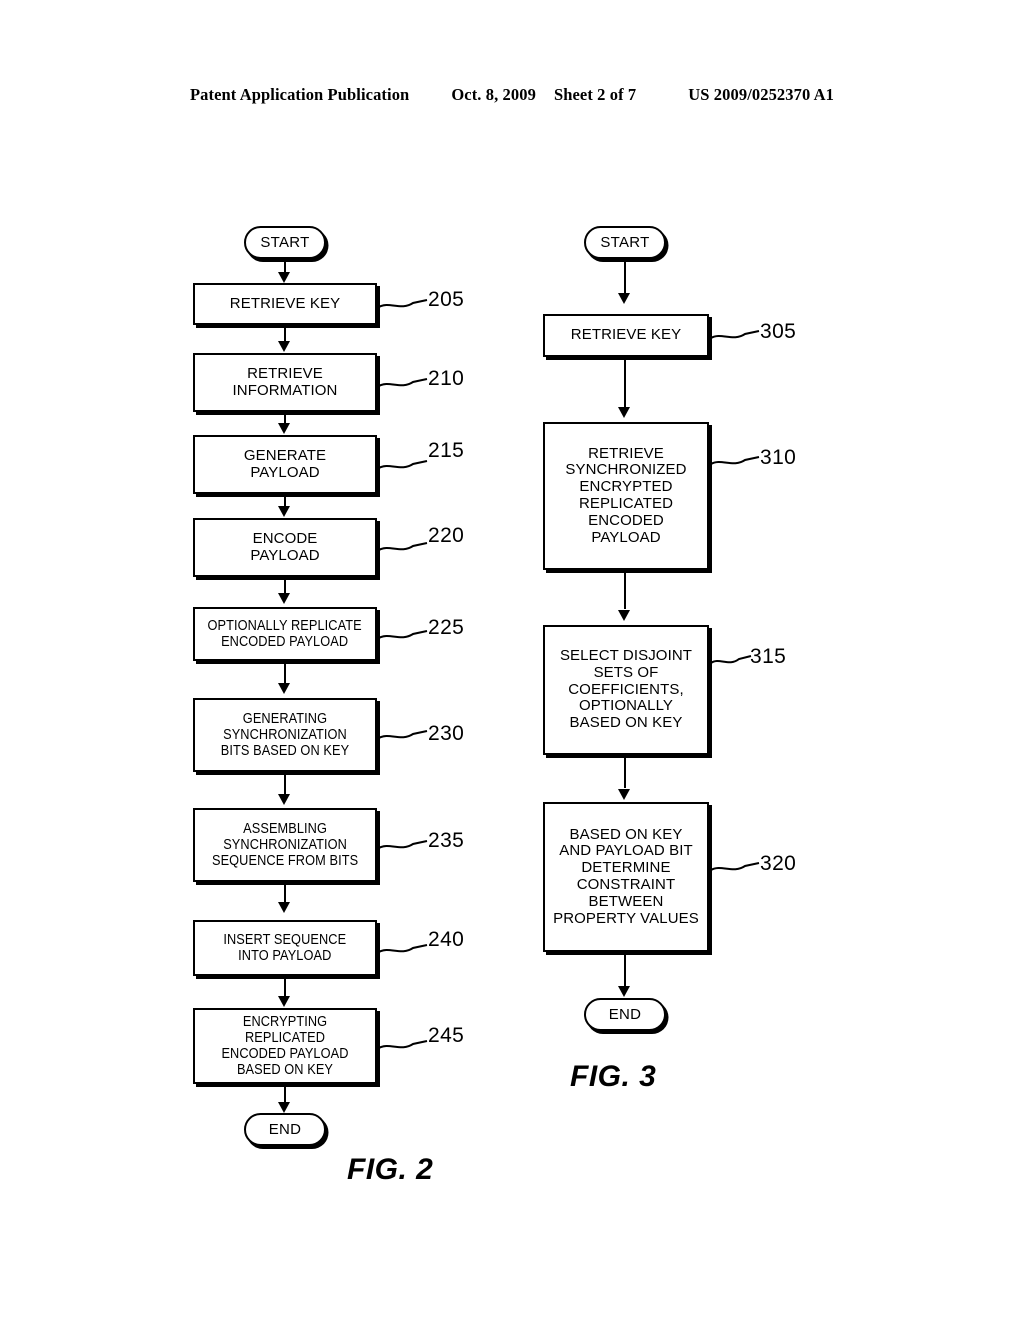 Image resolution: width=1024 pixels, height=1320 pixels. I want to click on fig3-refnum-305: 305, so click(778, 331).